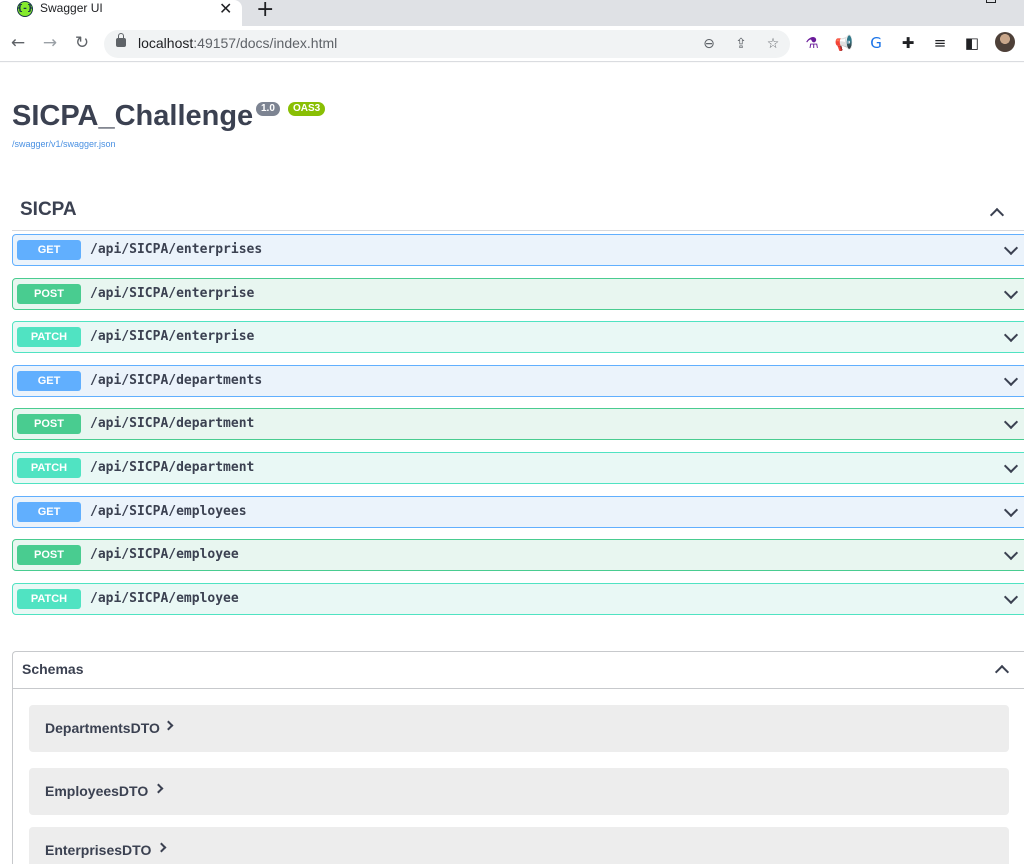 This screenshot has width=1024, height=864. Describe the element at coordinates (773, 44) in the screenshot. I see `bookmark-star-icon: ☆` at that location.